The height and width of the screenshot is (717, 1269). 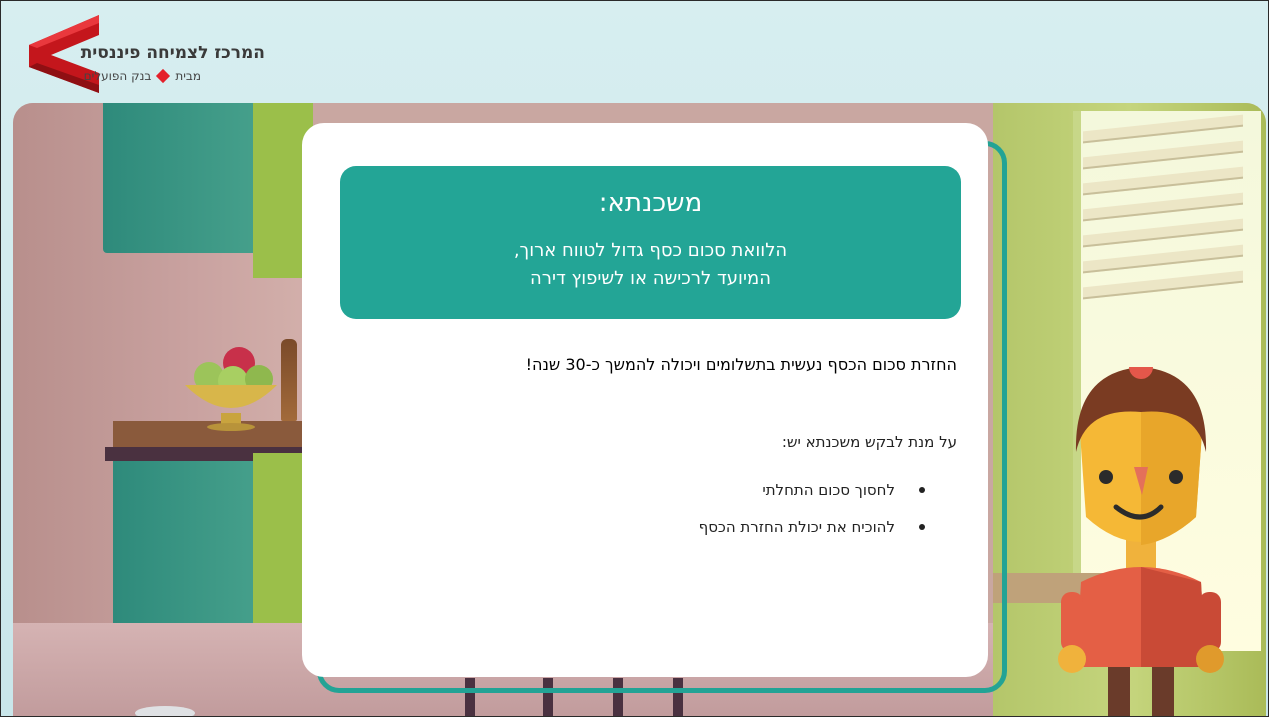 I want to click on requirements-intro: על מנת לבקש משכנתא יש:, so click(x=869, y=442).